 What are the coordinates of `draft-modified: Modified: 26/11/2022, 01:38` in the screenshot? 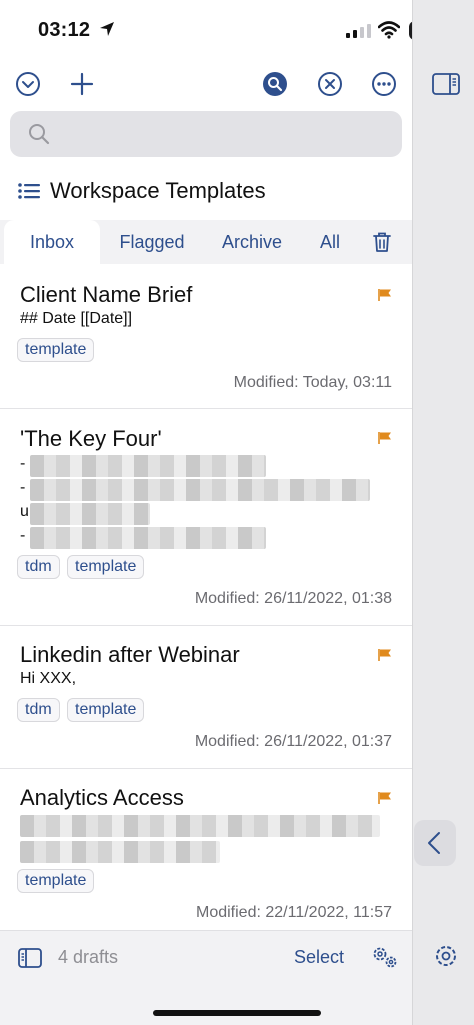 It's located at (293, 598).